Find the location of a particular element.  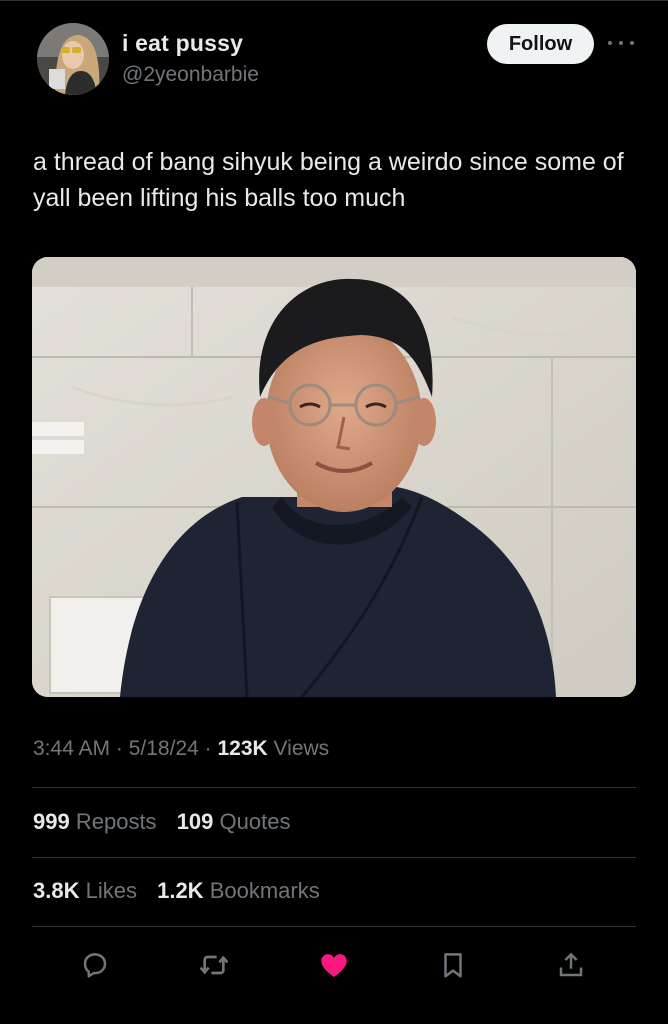

author-handle: @2yeonbarbie is located at coordinates (190, 75).